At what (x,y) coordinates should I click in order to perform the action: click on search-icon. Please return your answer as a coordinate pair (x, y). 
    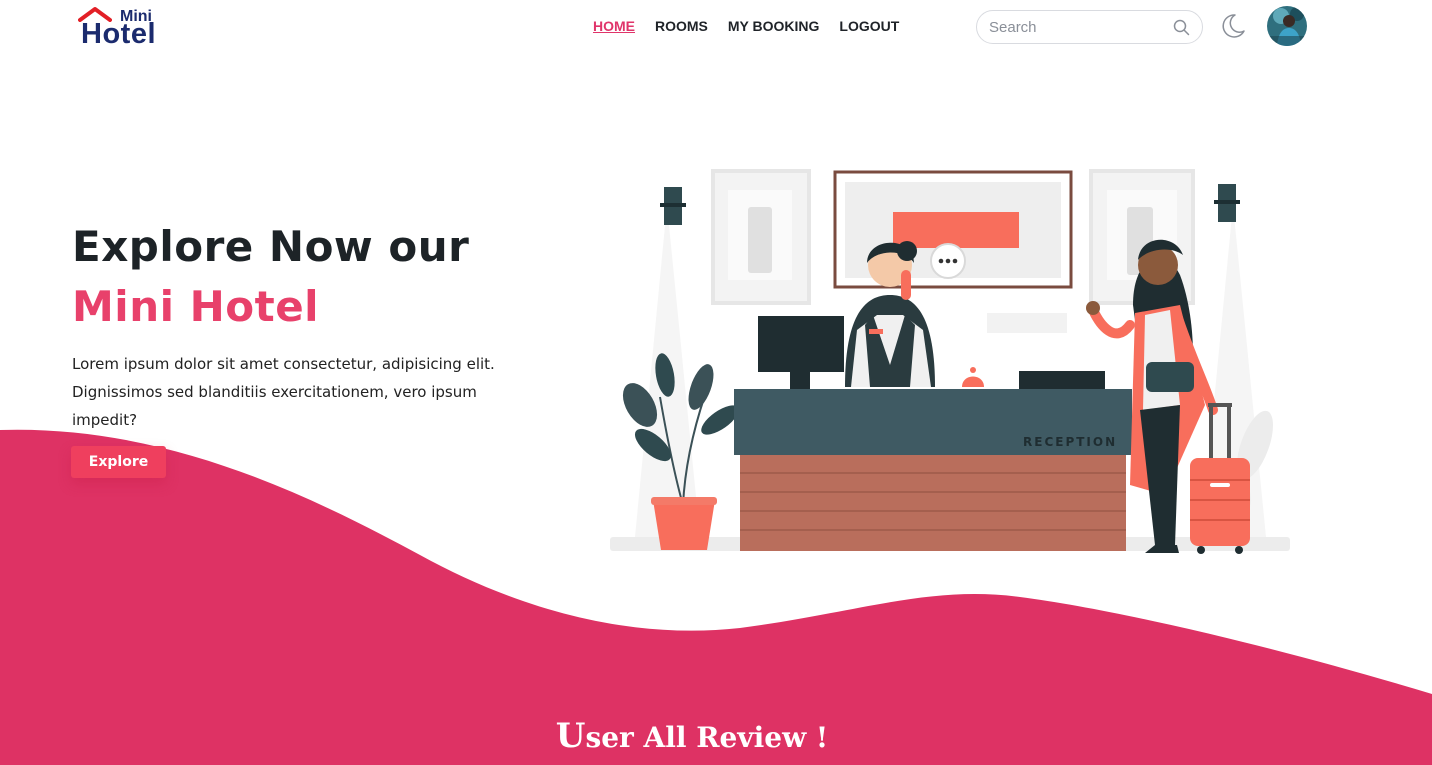
    Looking at the image, I should click on (1181, 27).